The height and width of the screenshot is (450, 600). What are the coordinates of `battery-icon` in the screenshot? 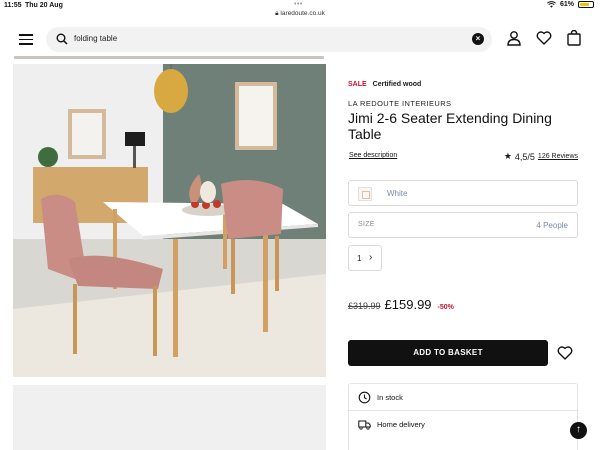 It's located at (586, 4).